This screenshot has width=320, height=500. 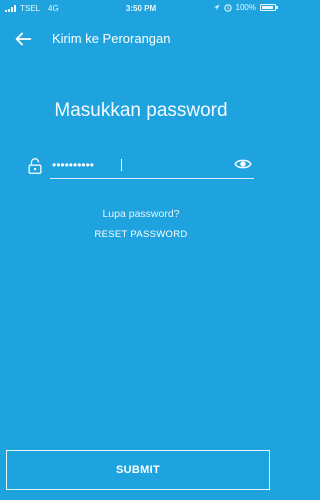 What do you see at coordinates (152, 178) in the screenshot?
I see `password-underline` at bounding box center [152, 178].